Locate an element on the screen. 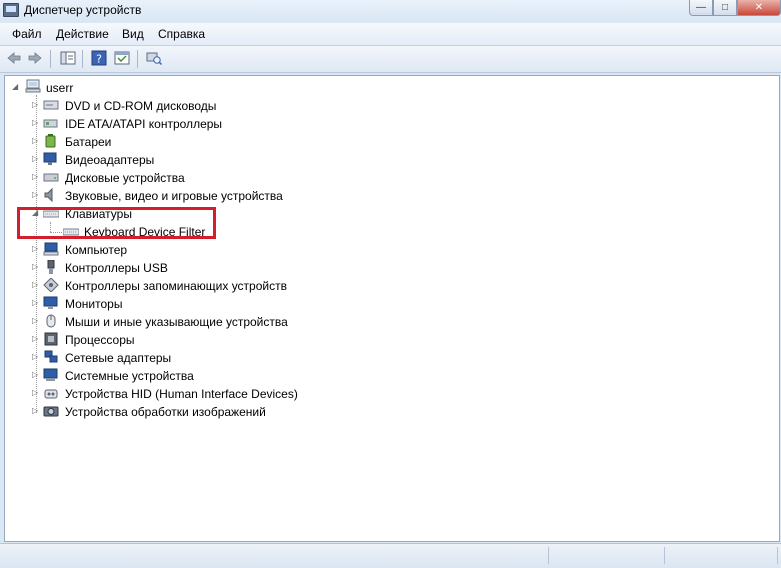 This screenshot has width=781, height=568. window-title: Диспетчер устройств is located at coordinates (83, 10).